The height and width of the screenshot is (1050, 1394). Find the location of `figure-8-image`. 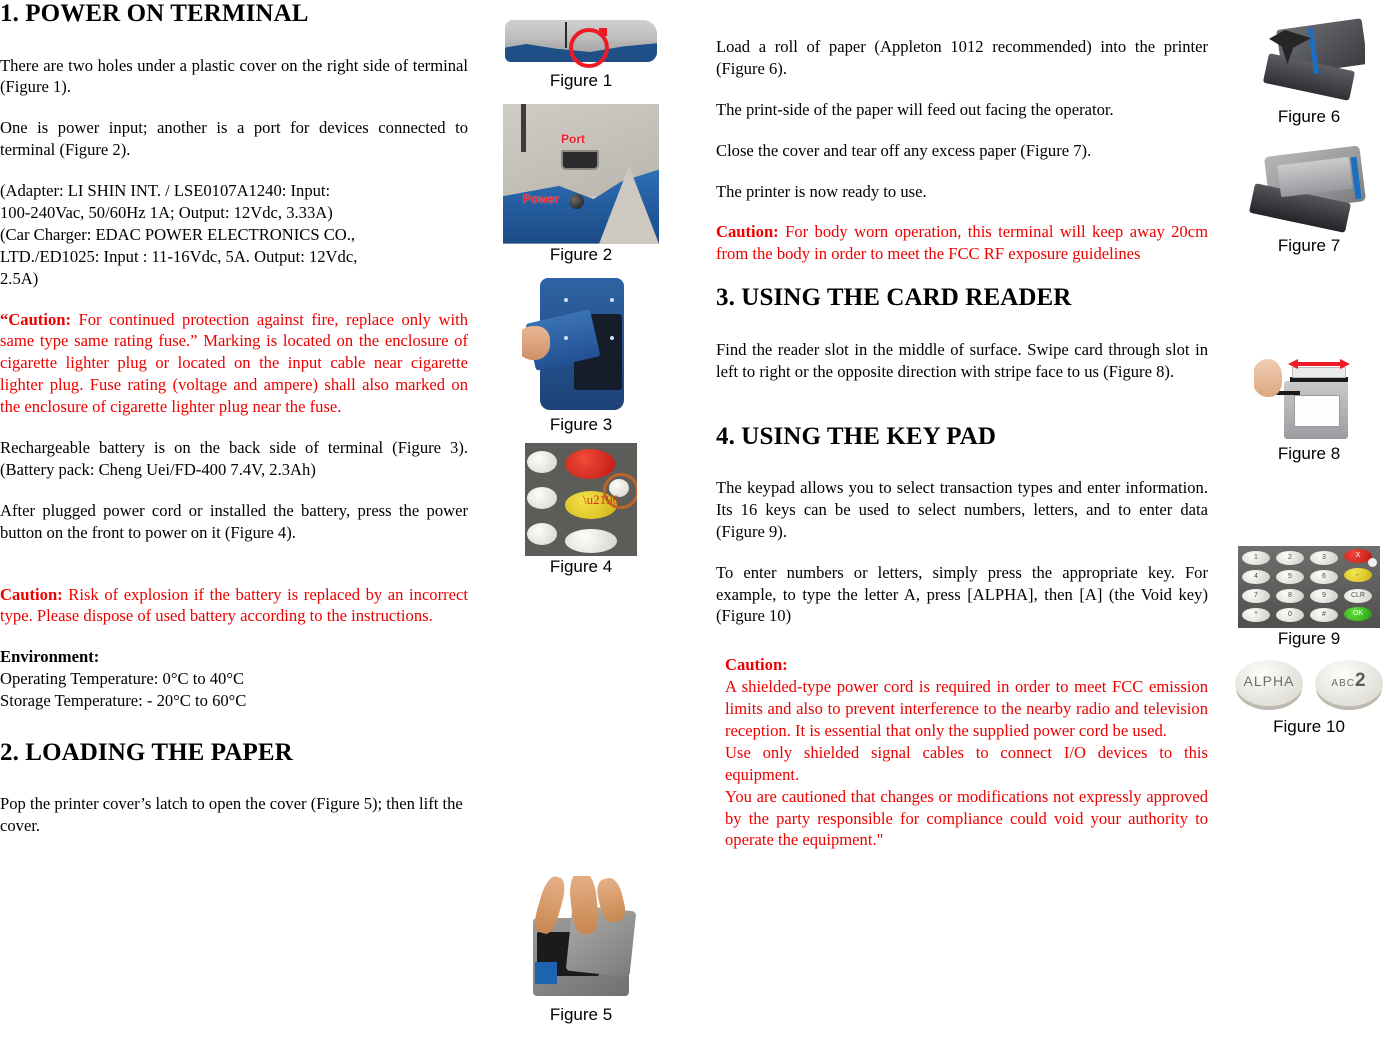

figure-8-image is located at coordinates (1309, 398).